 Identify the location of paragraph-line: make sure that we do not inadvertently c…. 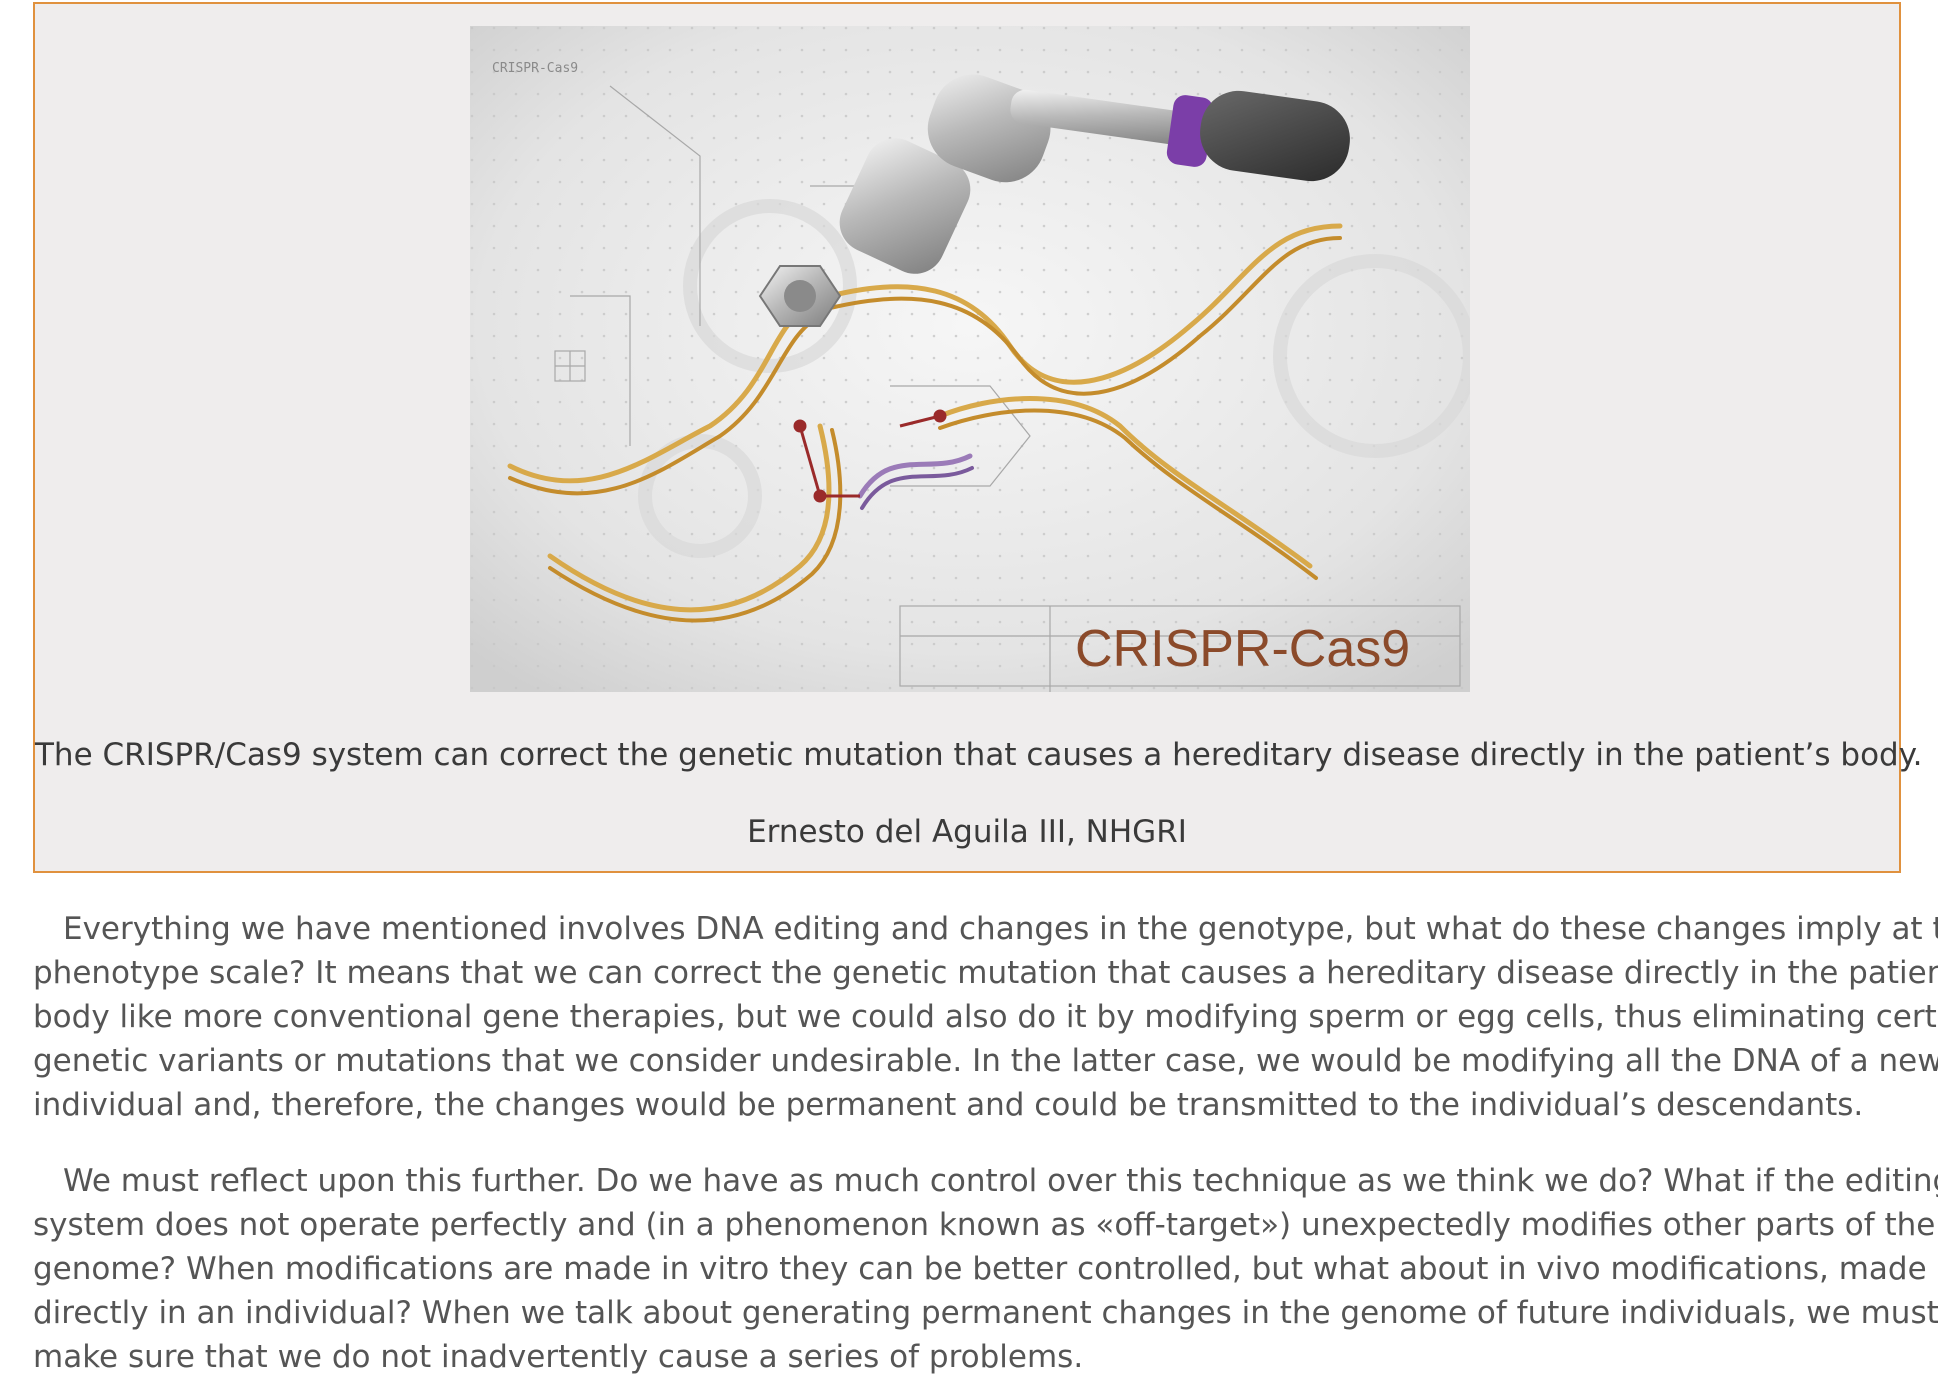
(558, 1357).